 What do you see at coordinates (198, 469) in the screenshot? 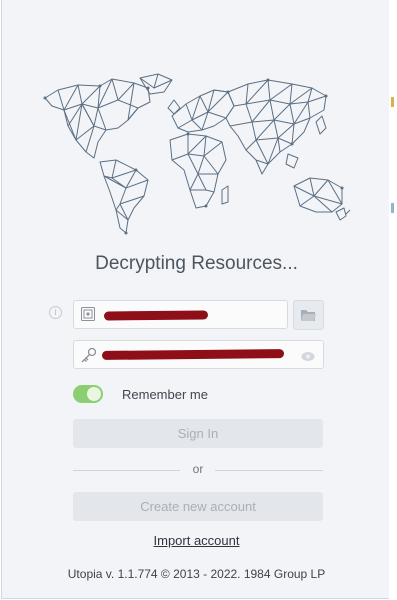
I see `or-separator: or` at bounding box center [198, 469].